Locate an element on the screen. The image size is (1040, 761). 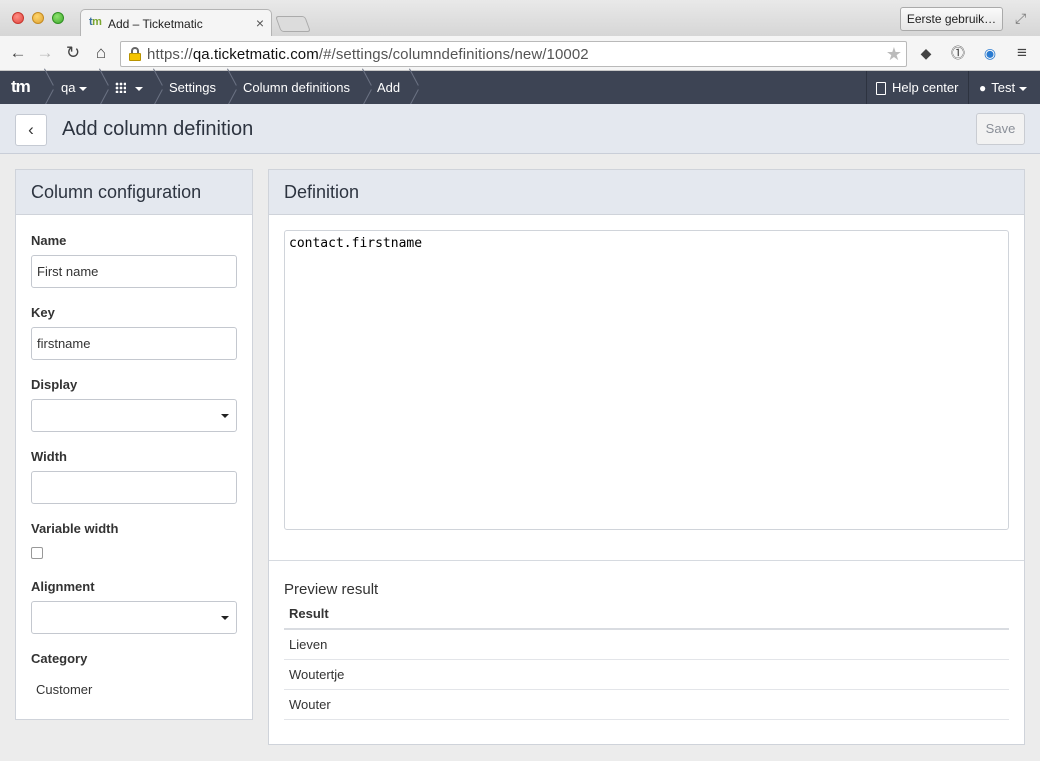
back-button: ‹ is located at coordinates (31, 130).